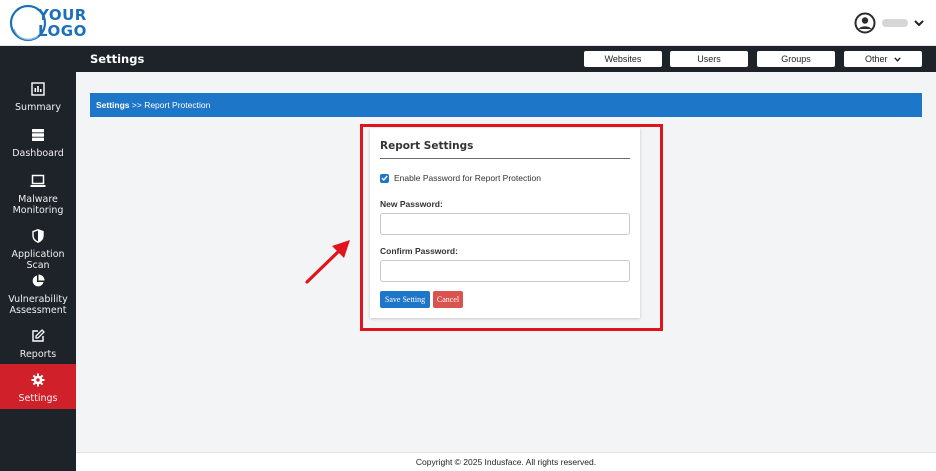 The width and height of the screenshot is (936, 471). What do you see at coordinates (709, 59) in the screenshot?
I see `users-button: Users` at bounding box center [709, 59].